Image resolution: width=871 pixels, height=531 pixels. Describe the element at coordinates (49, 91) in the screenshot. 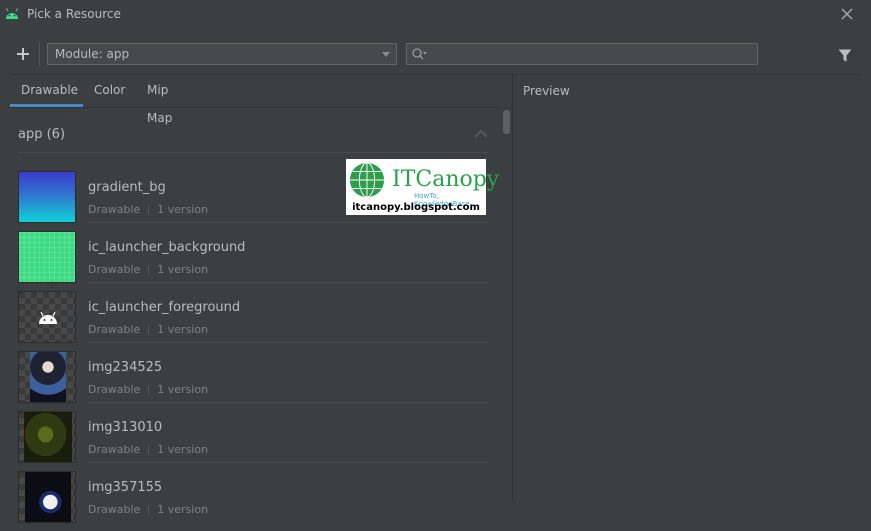

I see `tab-drawable: Drawable` at that location.